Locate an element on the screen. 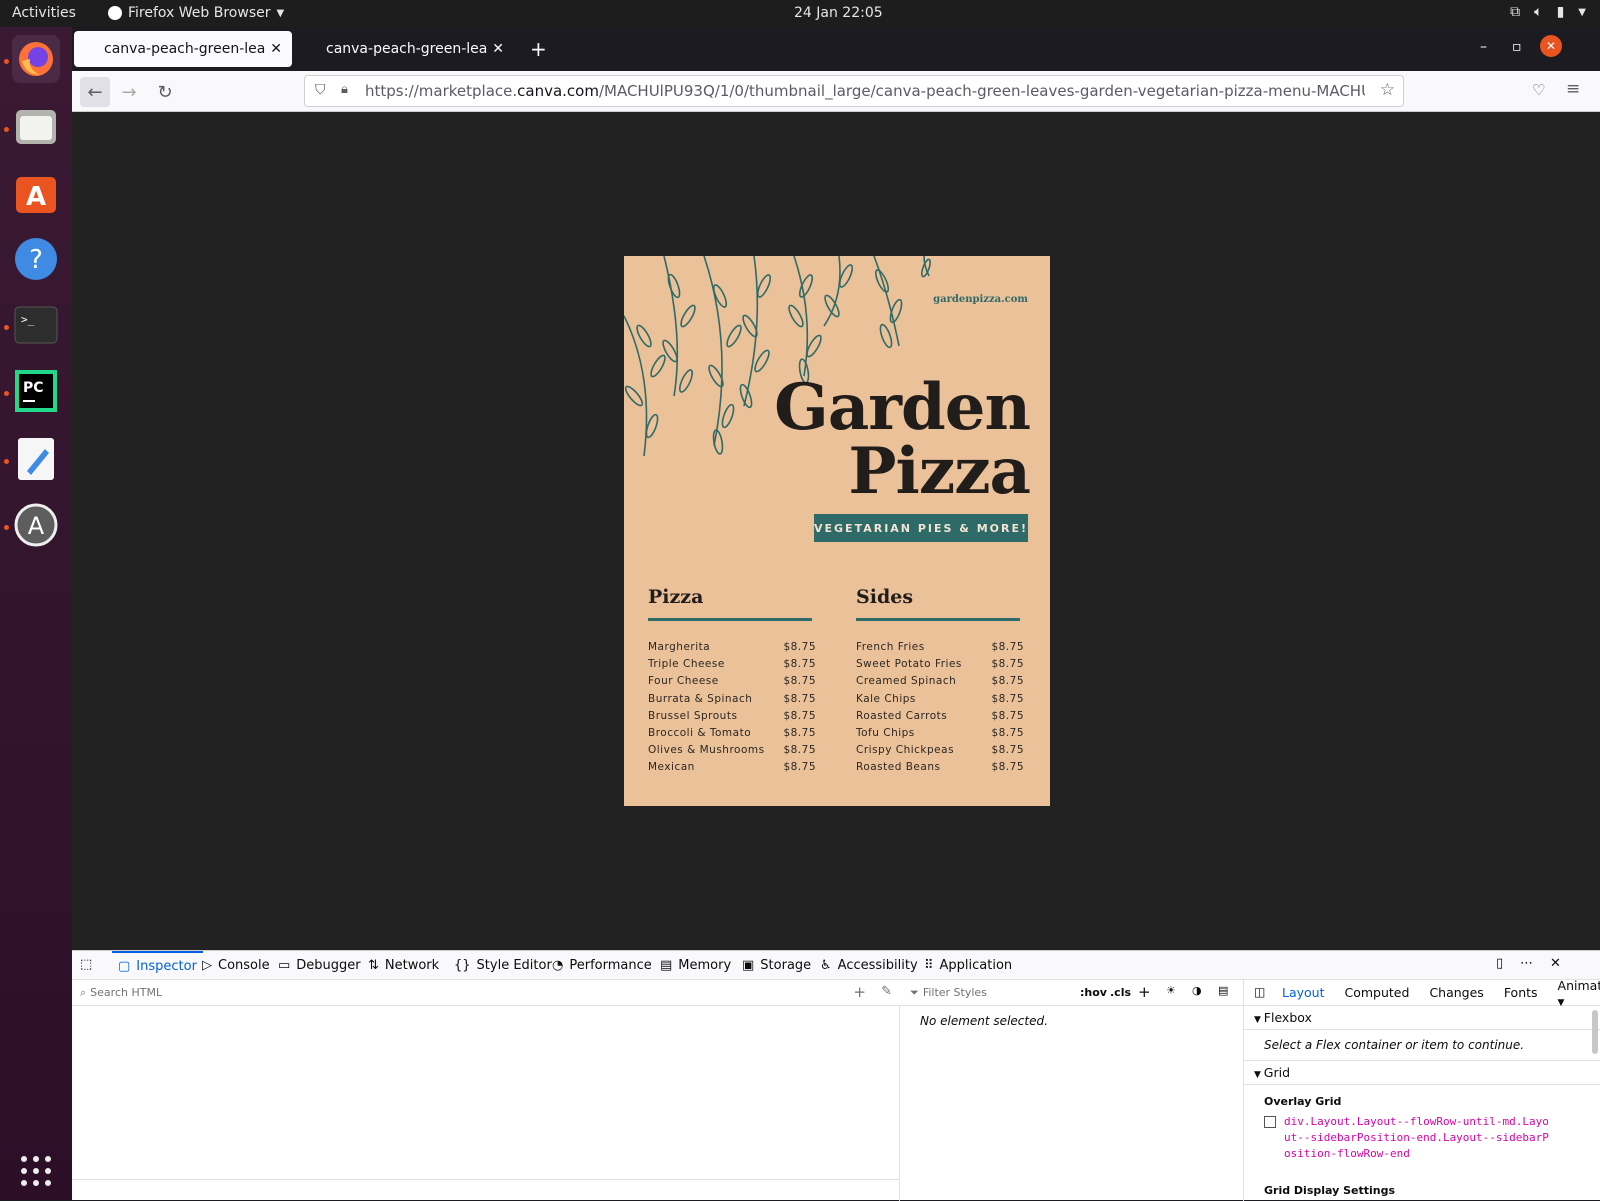 The image size is (1600, 1201). add-rule-icon: + is located at coordinates (1144, 992).